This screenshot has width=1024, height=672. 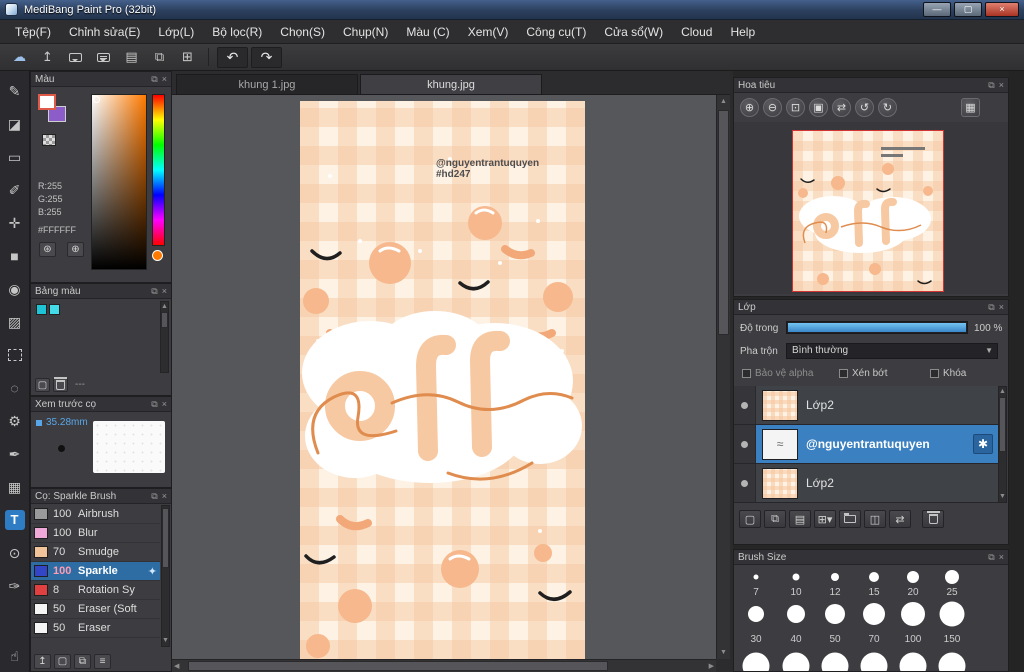 What do you see at coordinates (19, 57) in the screenshot?
I see `save-cloud-button: ☁` at bounding box center [19, 57].